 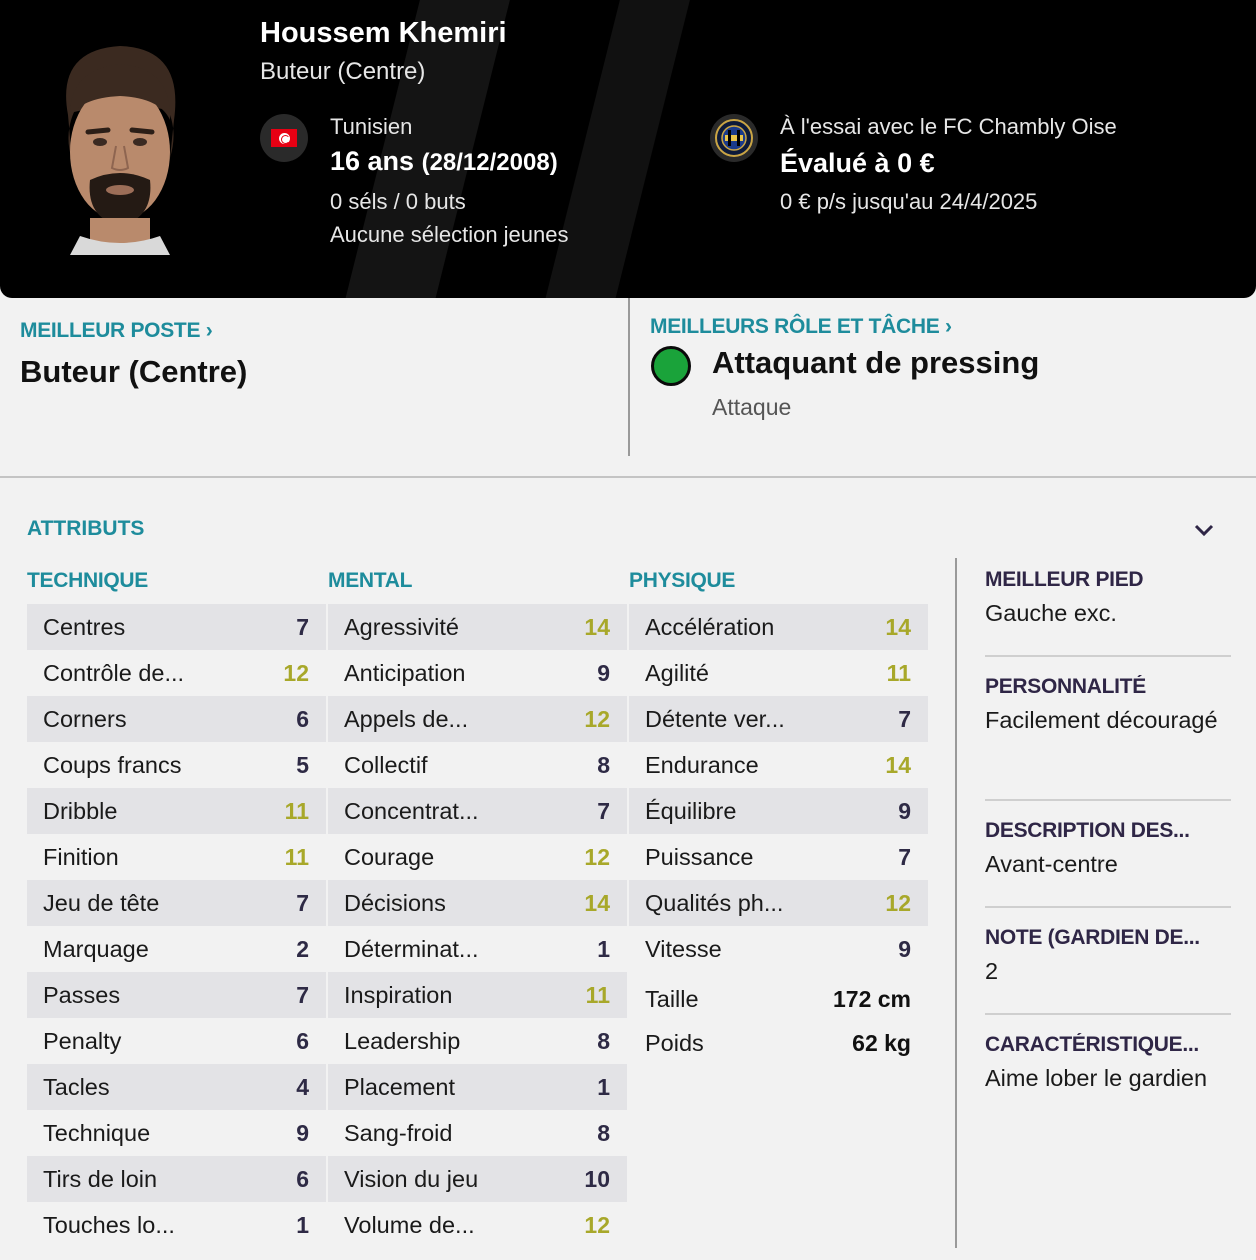 What do you see at coordinates (1108, 958) in the screenshot?
I see `gk-rating-block: NOTE (GARDIEN DE... 2` at bounding box center [1108, 958].